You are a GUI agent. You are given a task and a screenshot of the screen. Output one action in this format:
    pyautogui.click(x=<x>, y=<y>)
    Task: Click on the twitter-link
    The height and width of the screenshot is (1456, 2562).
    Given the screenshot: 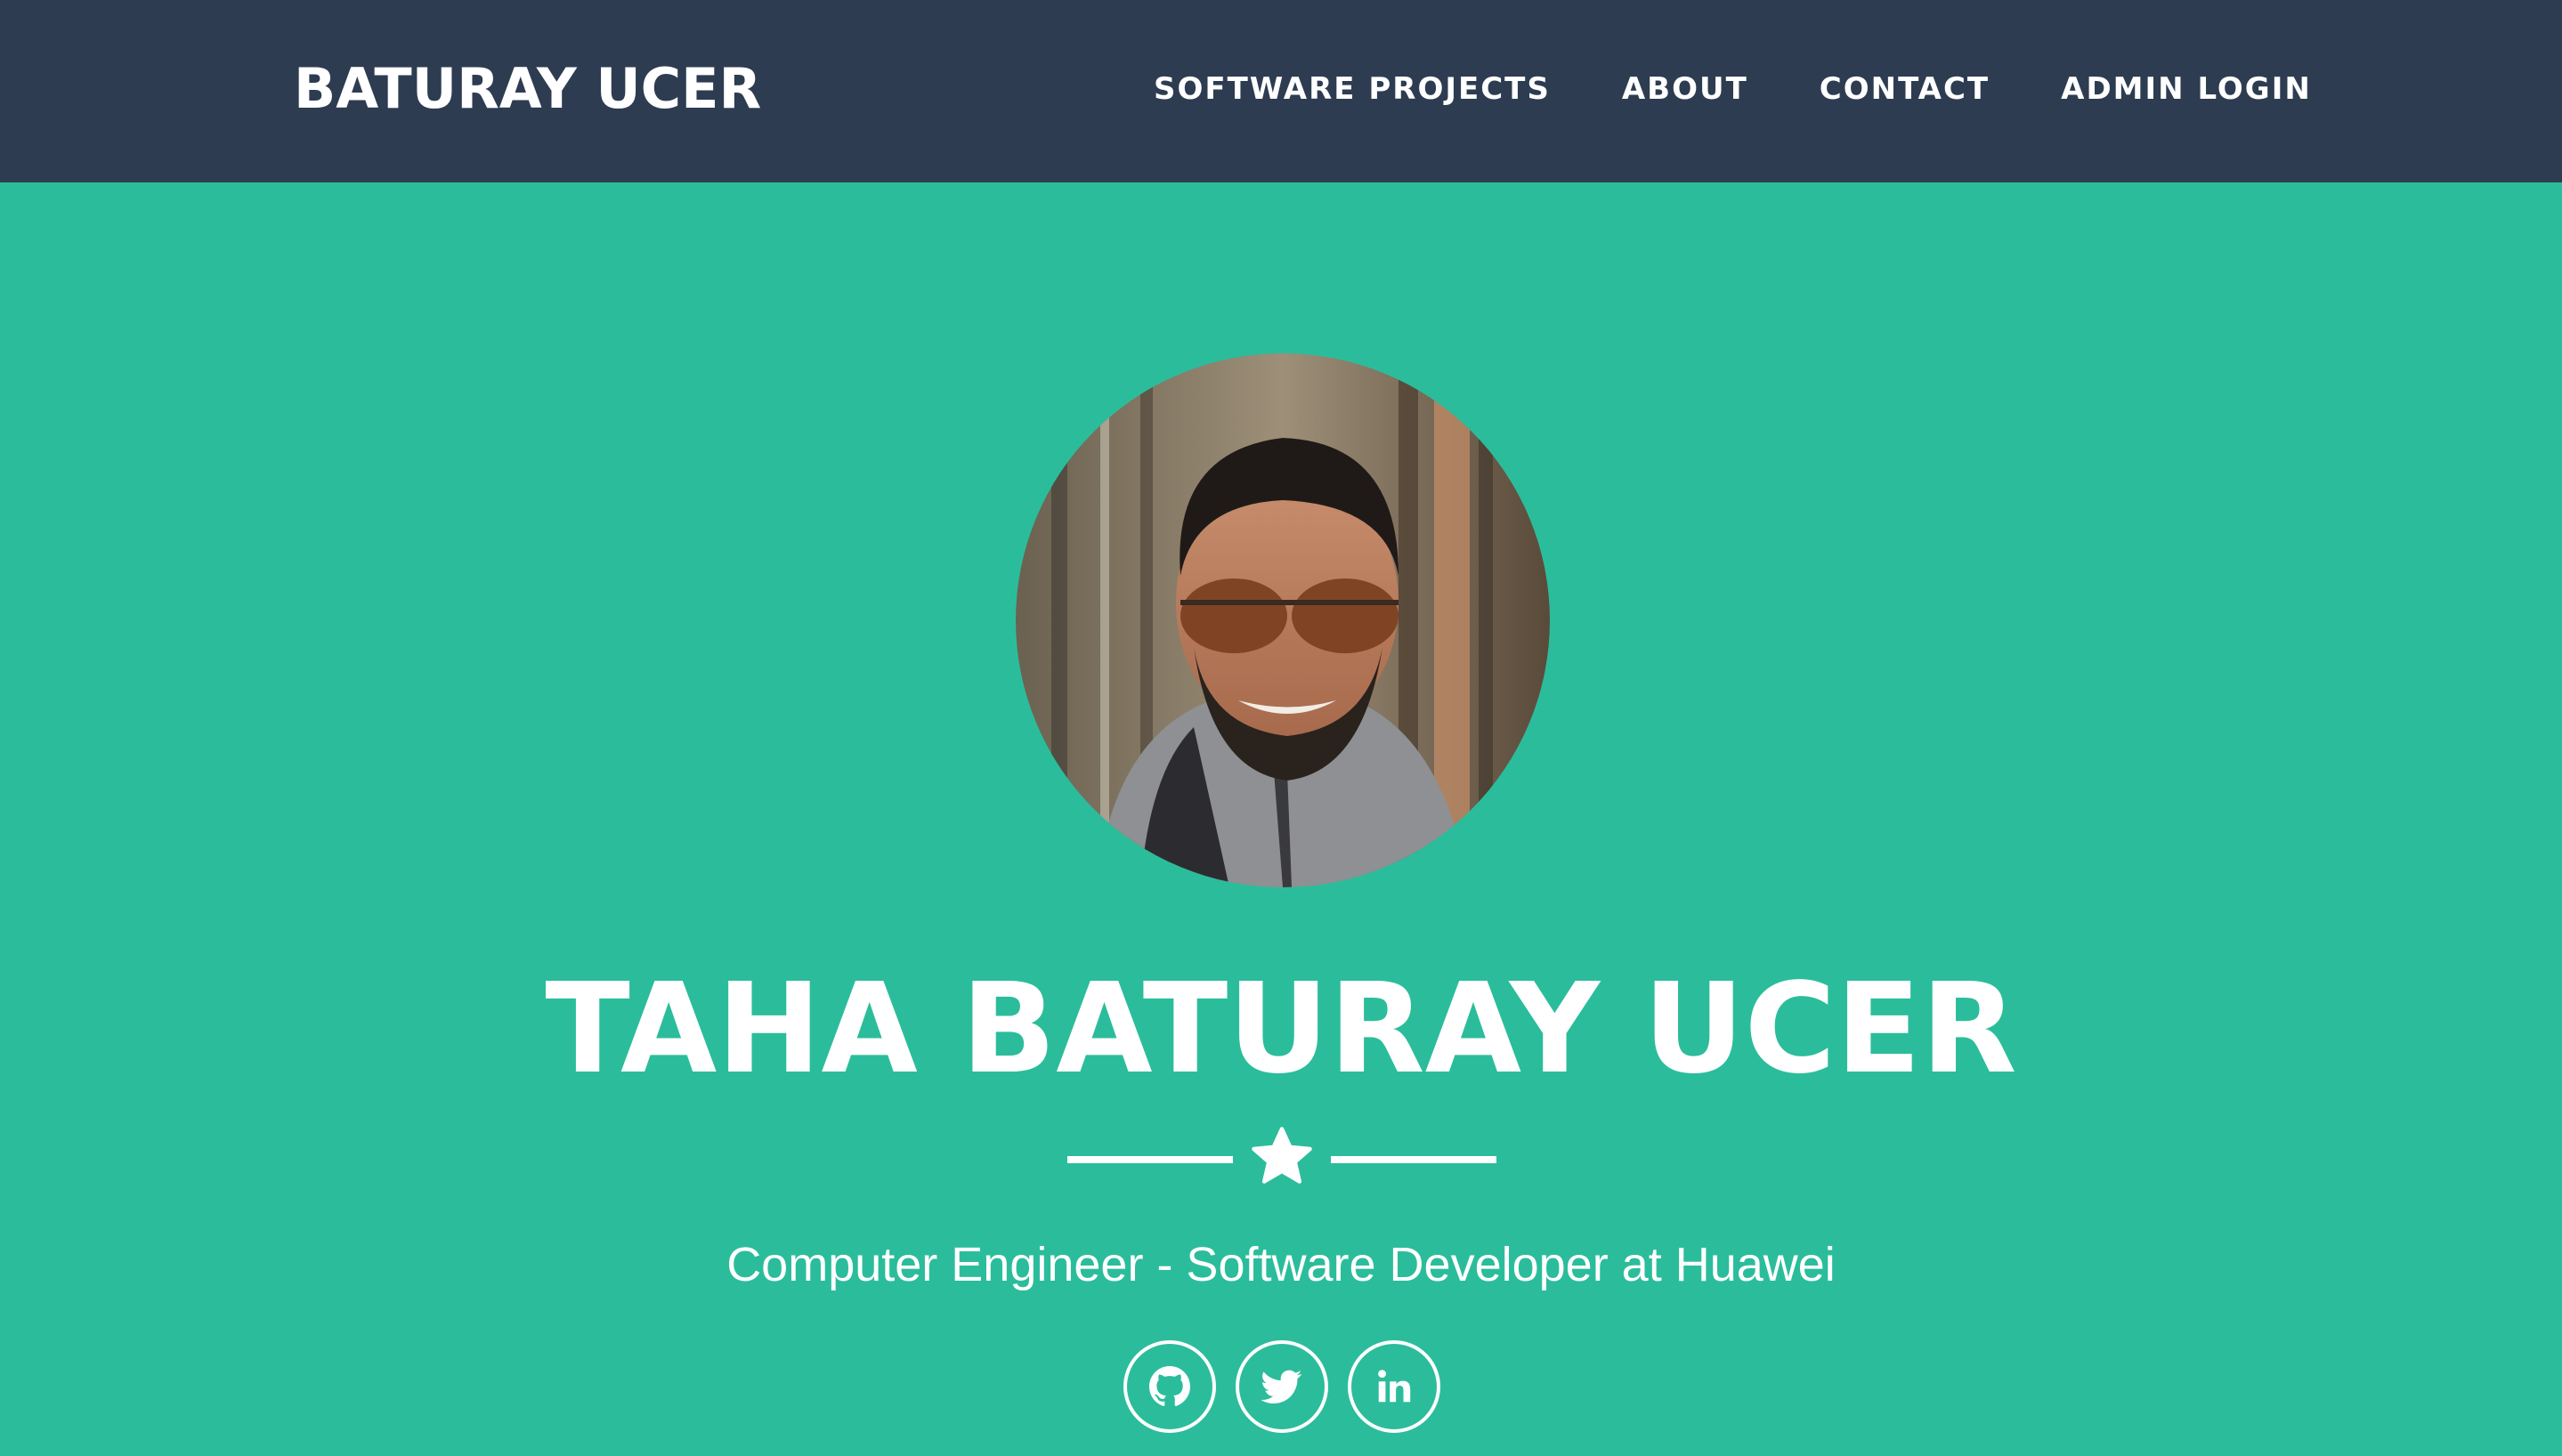 What is the action you would take?
    pyautogui.click(x=1282, y=1386)
    